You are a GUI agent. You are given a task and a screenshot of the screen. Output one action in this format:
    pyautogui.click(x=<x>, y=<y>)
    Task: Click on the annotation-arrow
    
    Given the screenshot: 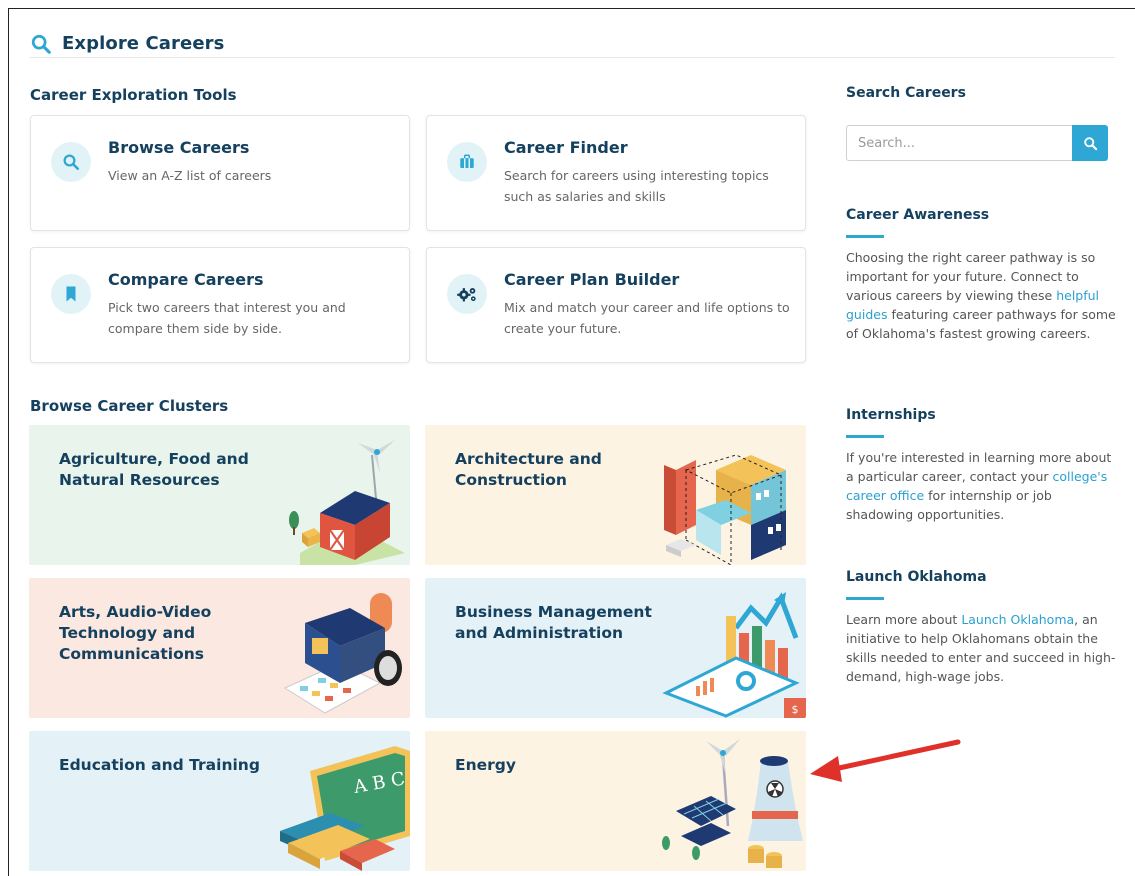 What is the action you would take?
    pyautogui.click(x=885, y=760)
    